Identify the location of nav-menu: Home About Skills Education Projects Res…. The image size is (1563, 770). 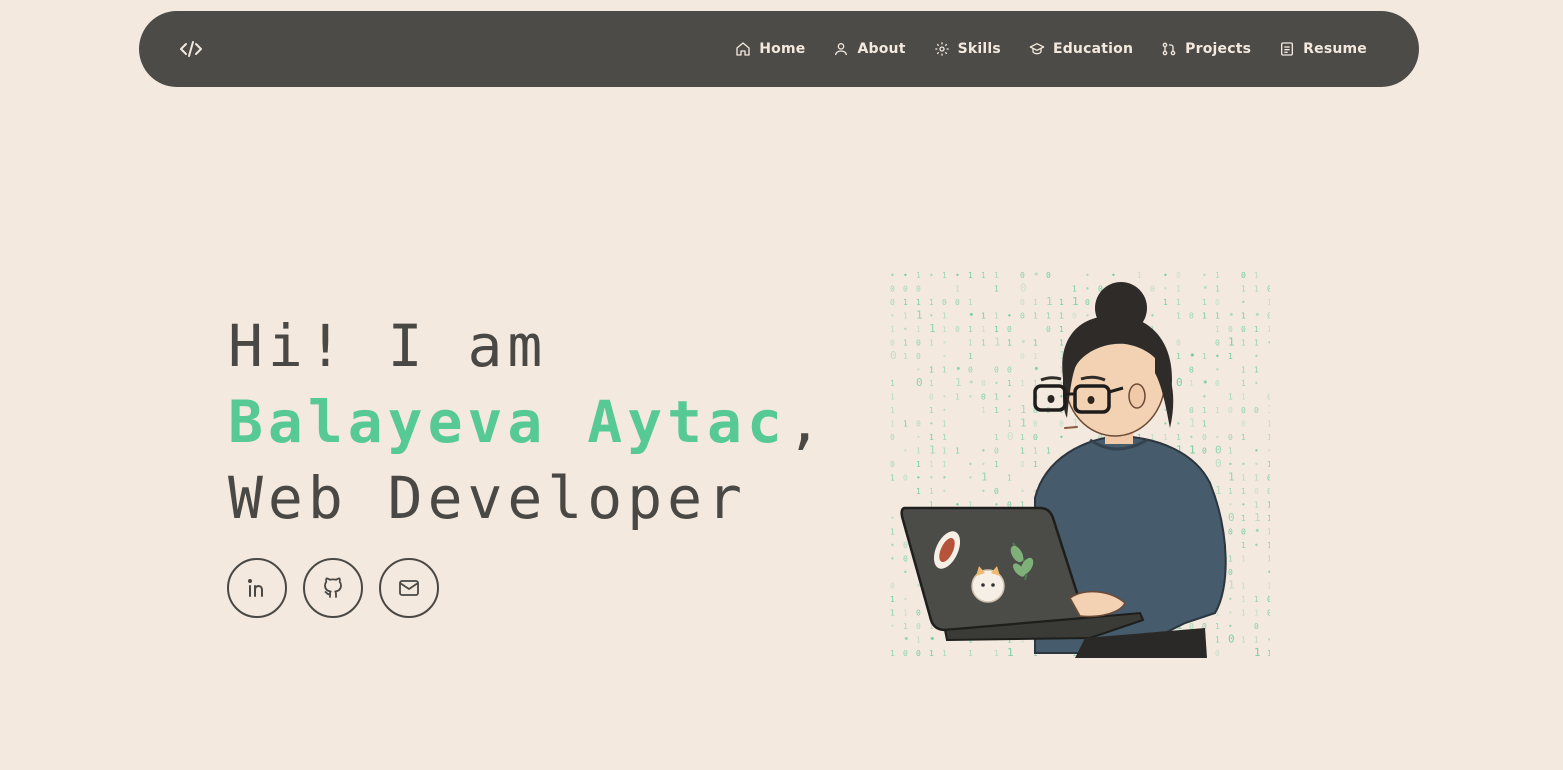
(1051, 49).